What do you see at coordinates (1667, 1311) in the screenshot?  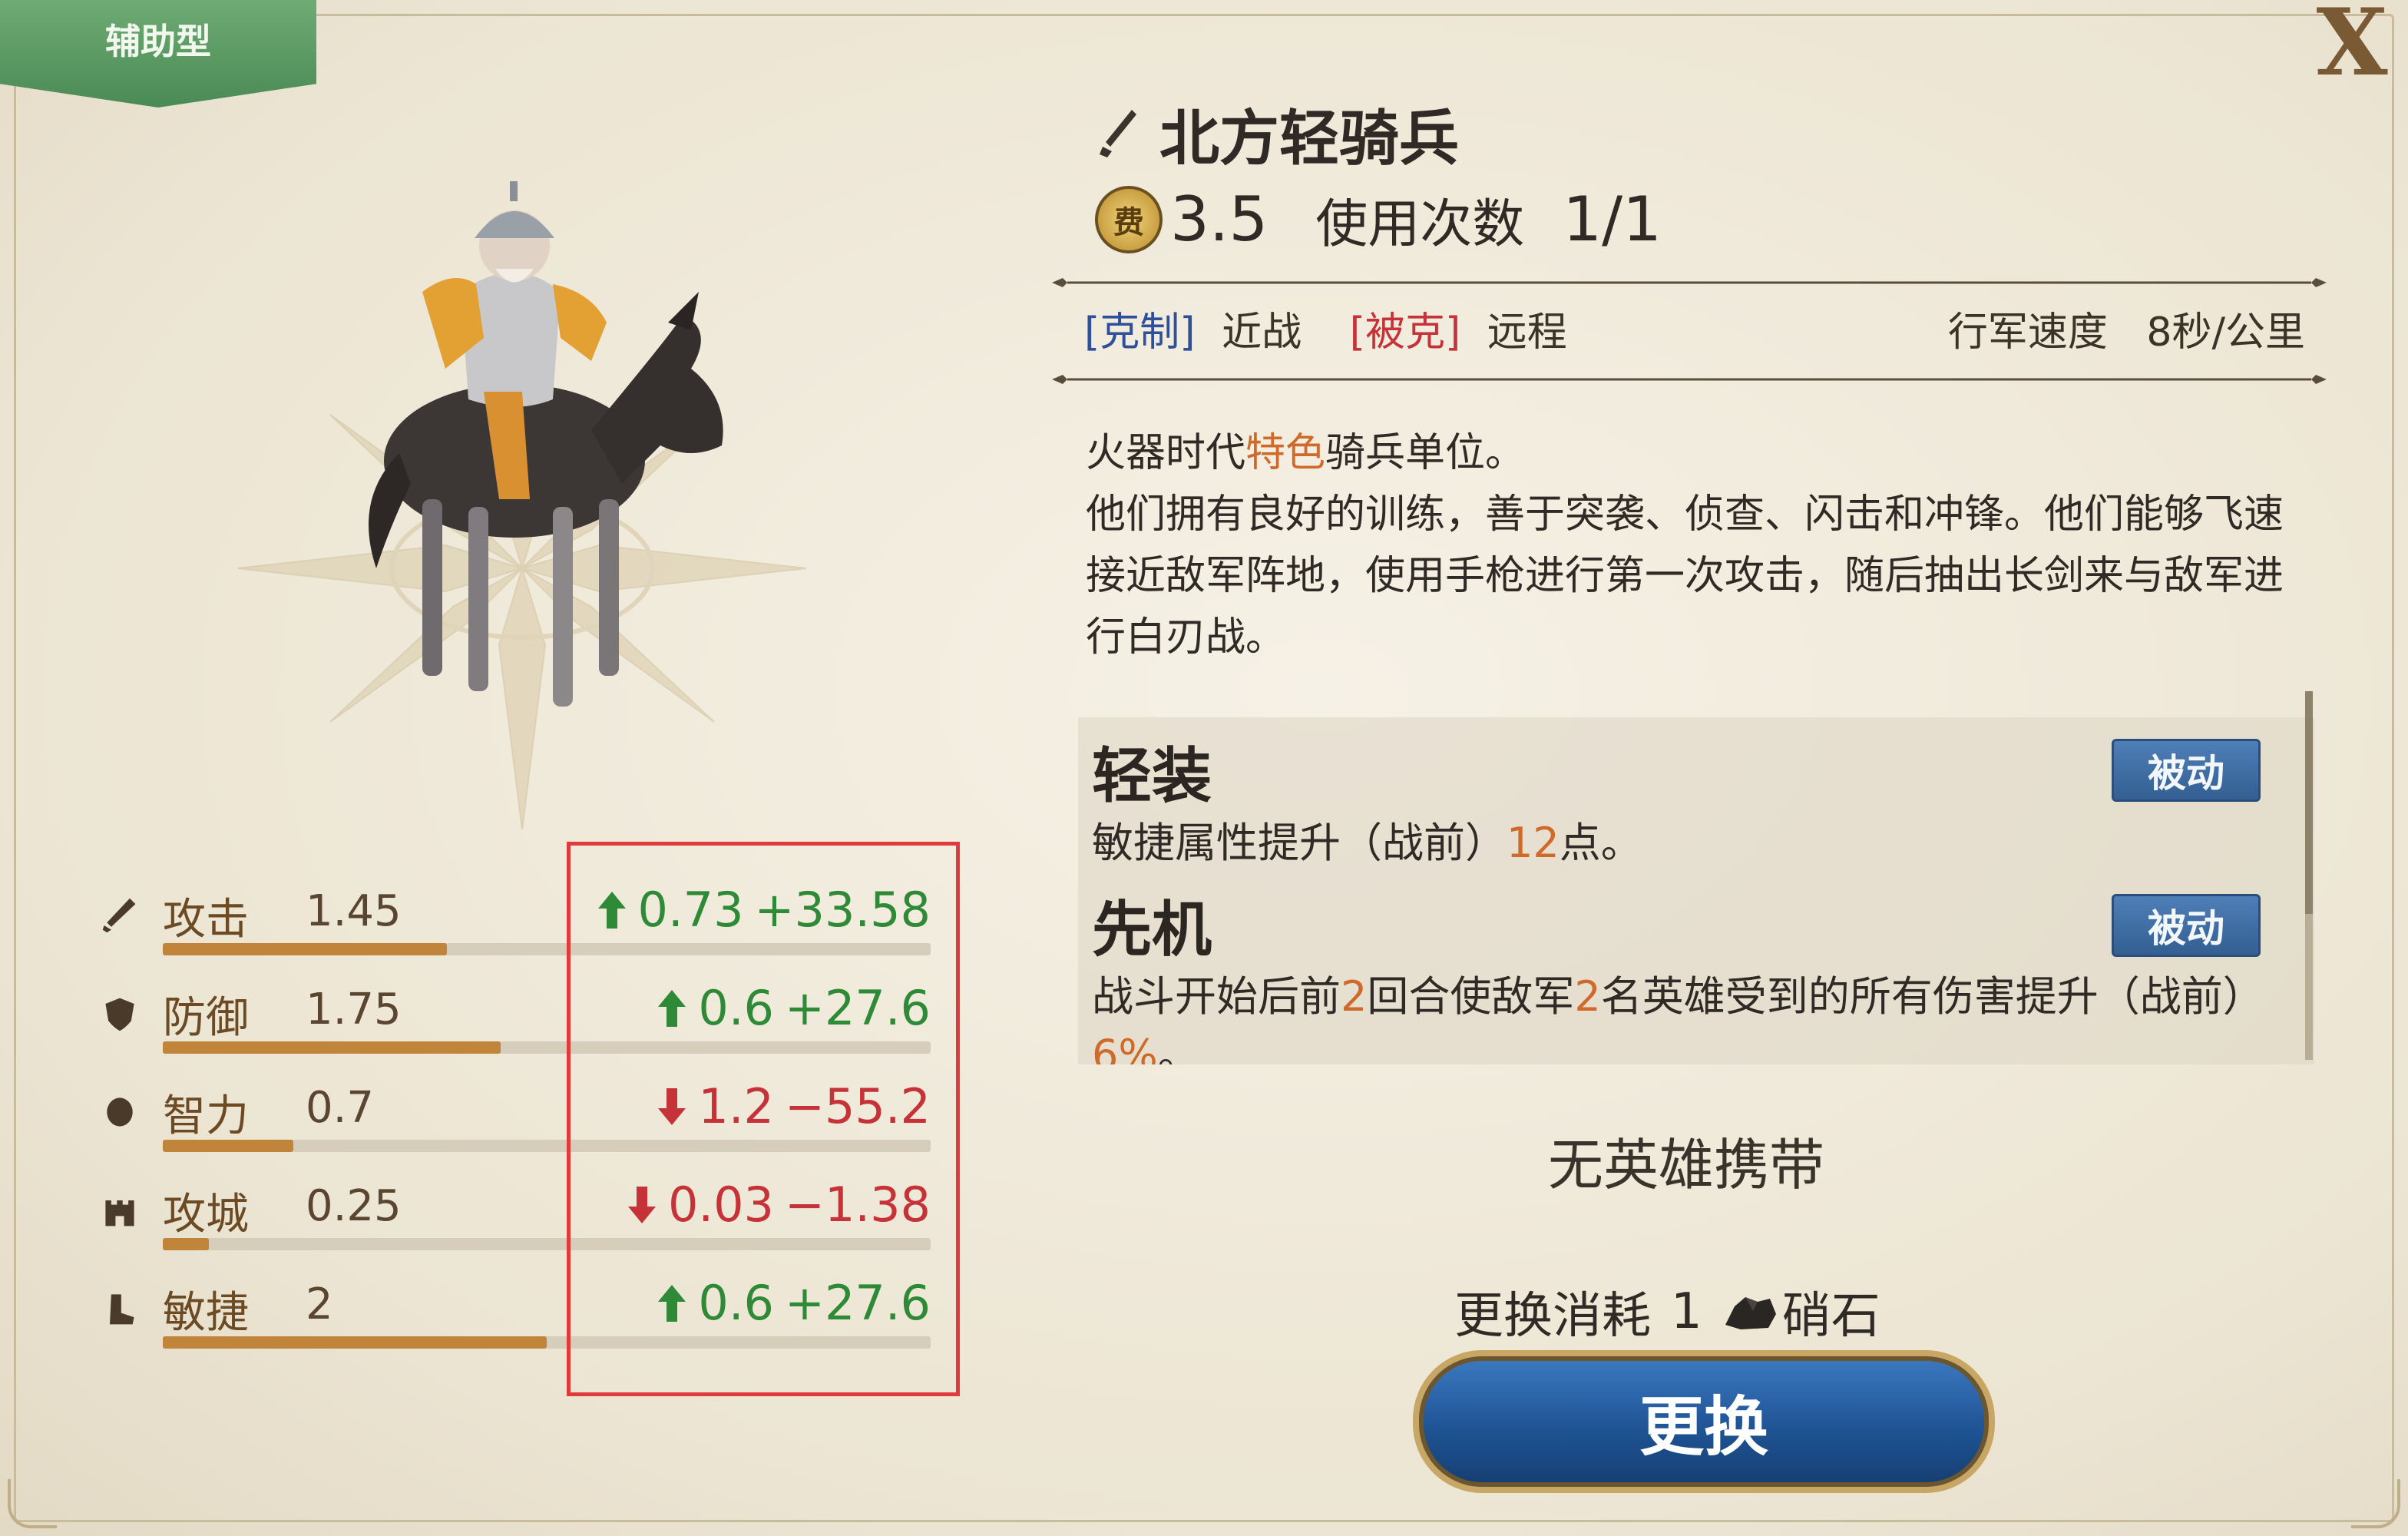 I see `replace-cost-row: 更换消耗 1 硝石` at bounding box center [1667, 1311].